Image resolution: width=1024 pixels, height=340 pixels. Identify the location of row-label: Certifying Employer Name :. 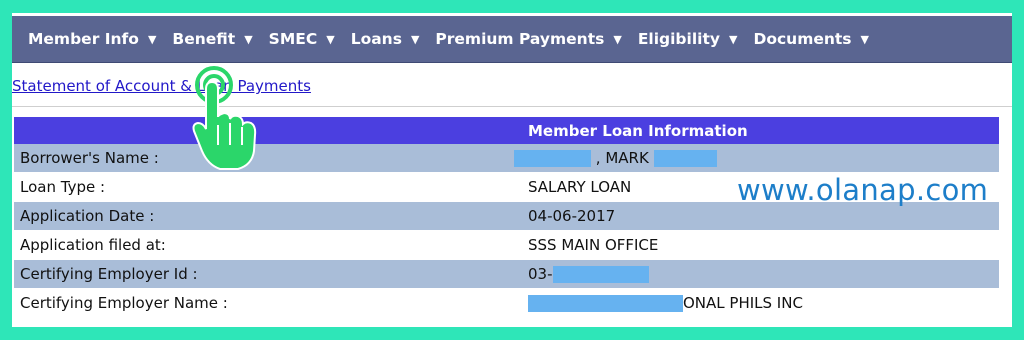
(267, 303).